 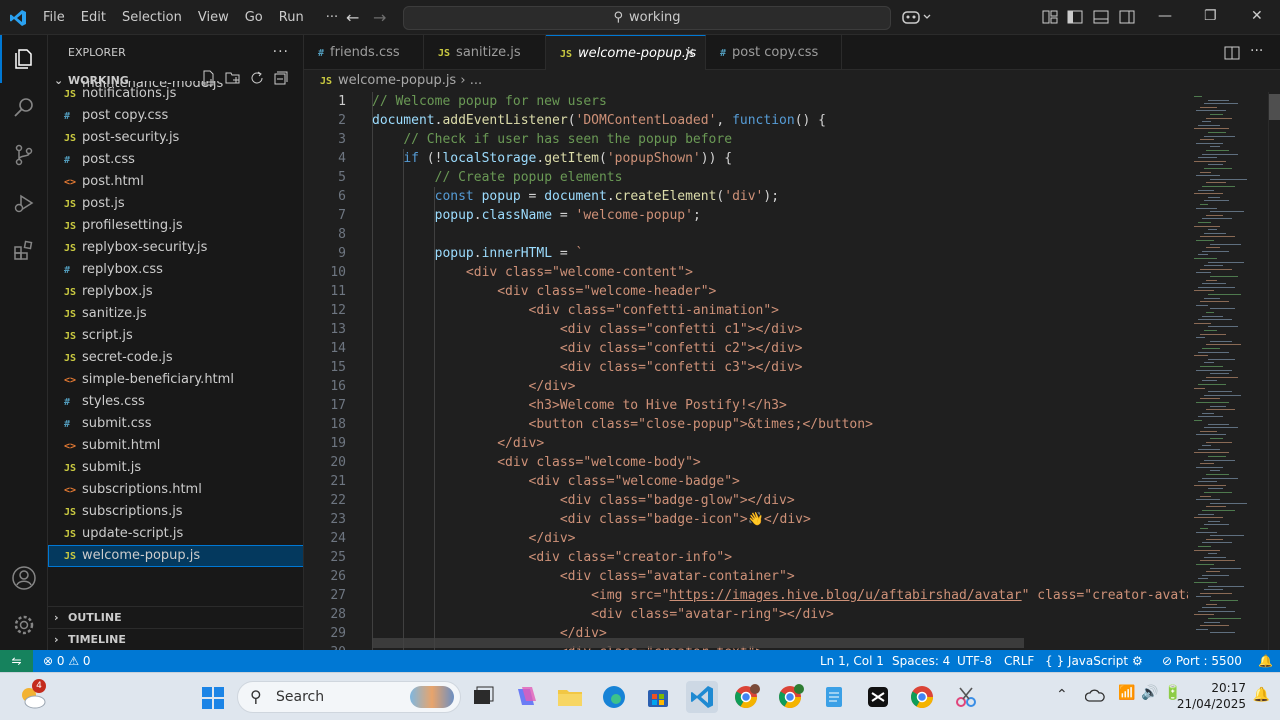 I want to click on source-control-icon, so click(x=24, y=155).